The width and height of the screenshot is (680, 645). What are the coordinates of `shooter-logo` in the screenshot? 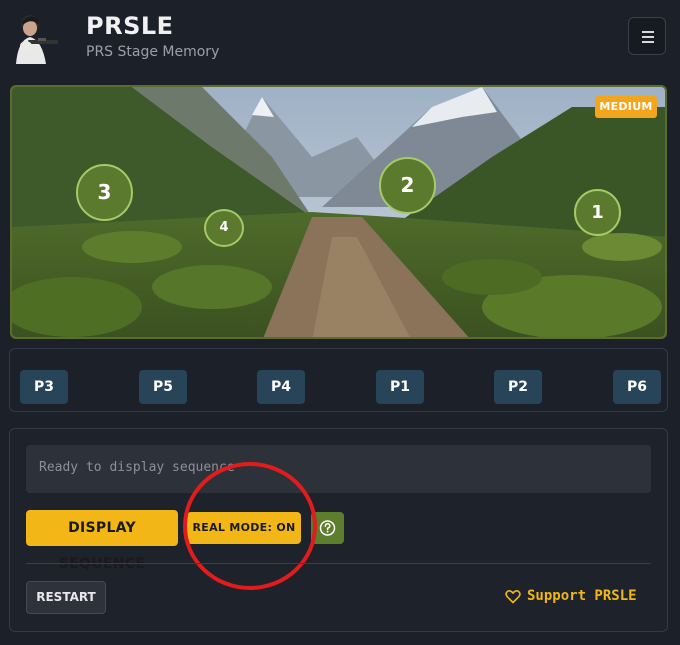 It's located at (34, 37).